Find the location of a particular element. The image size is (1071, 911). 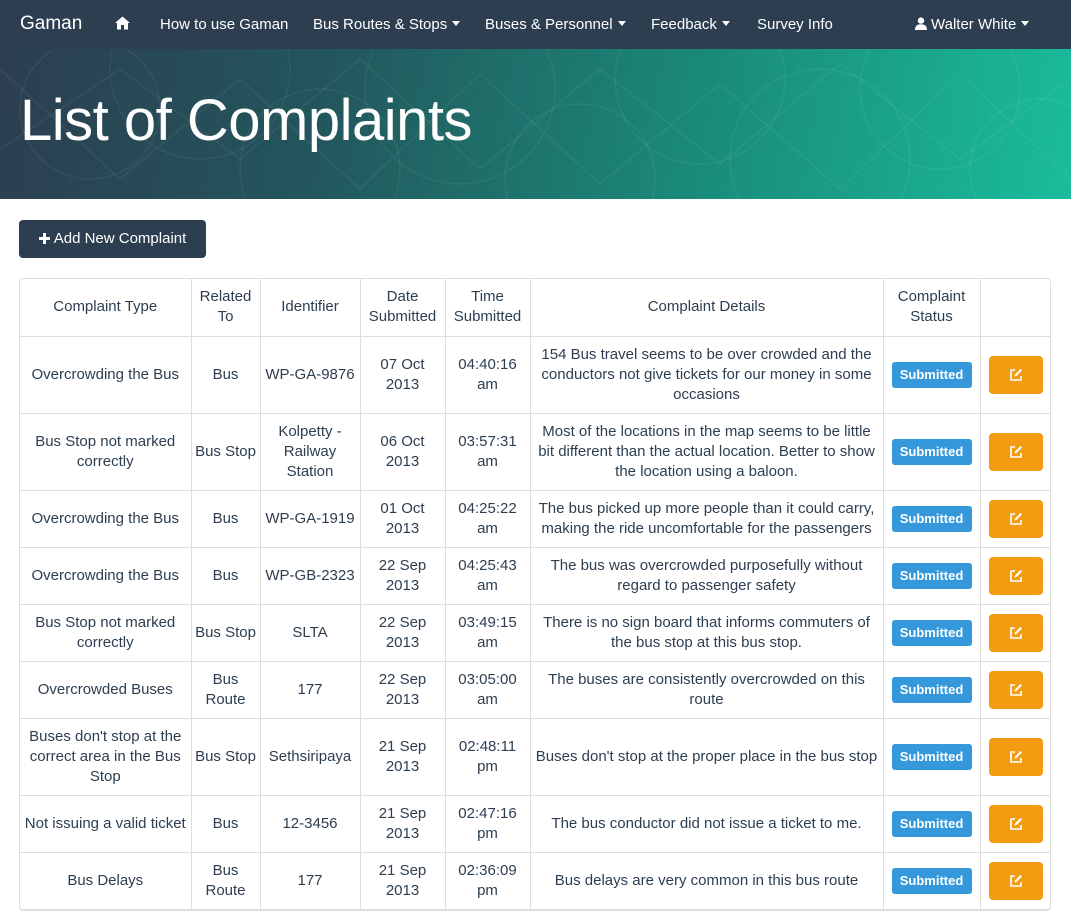

nav-feedback-dropdown: Feedback is located at coordinates (690, 24).